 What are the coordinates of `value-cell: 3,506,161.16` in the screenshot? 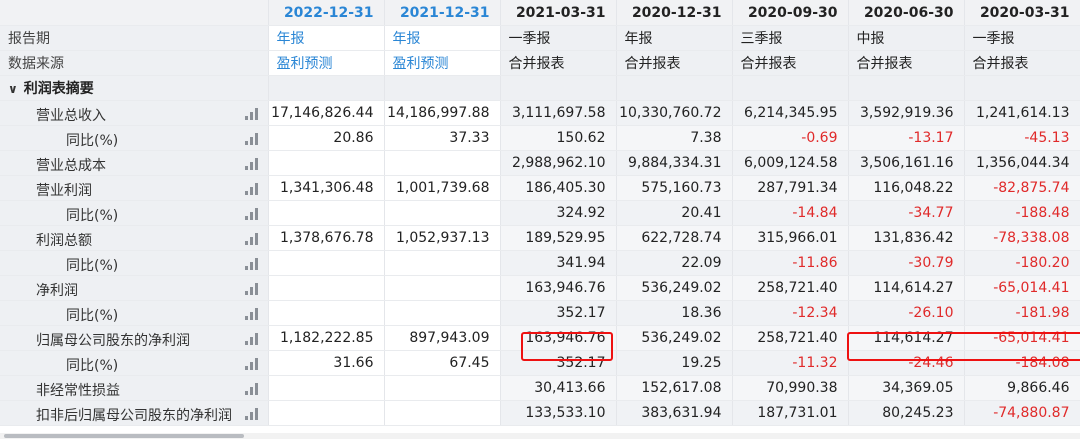 It's located at (906, 163).